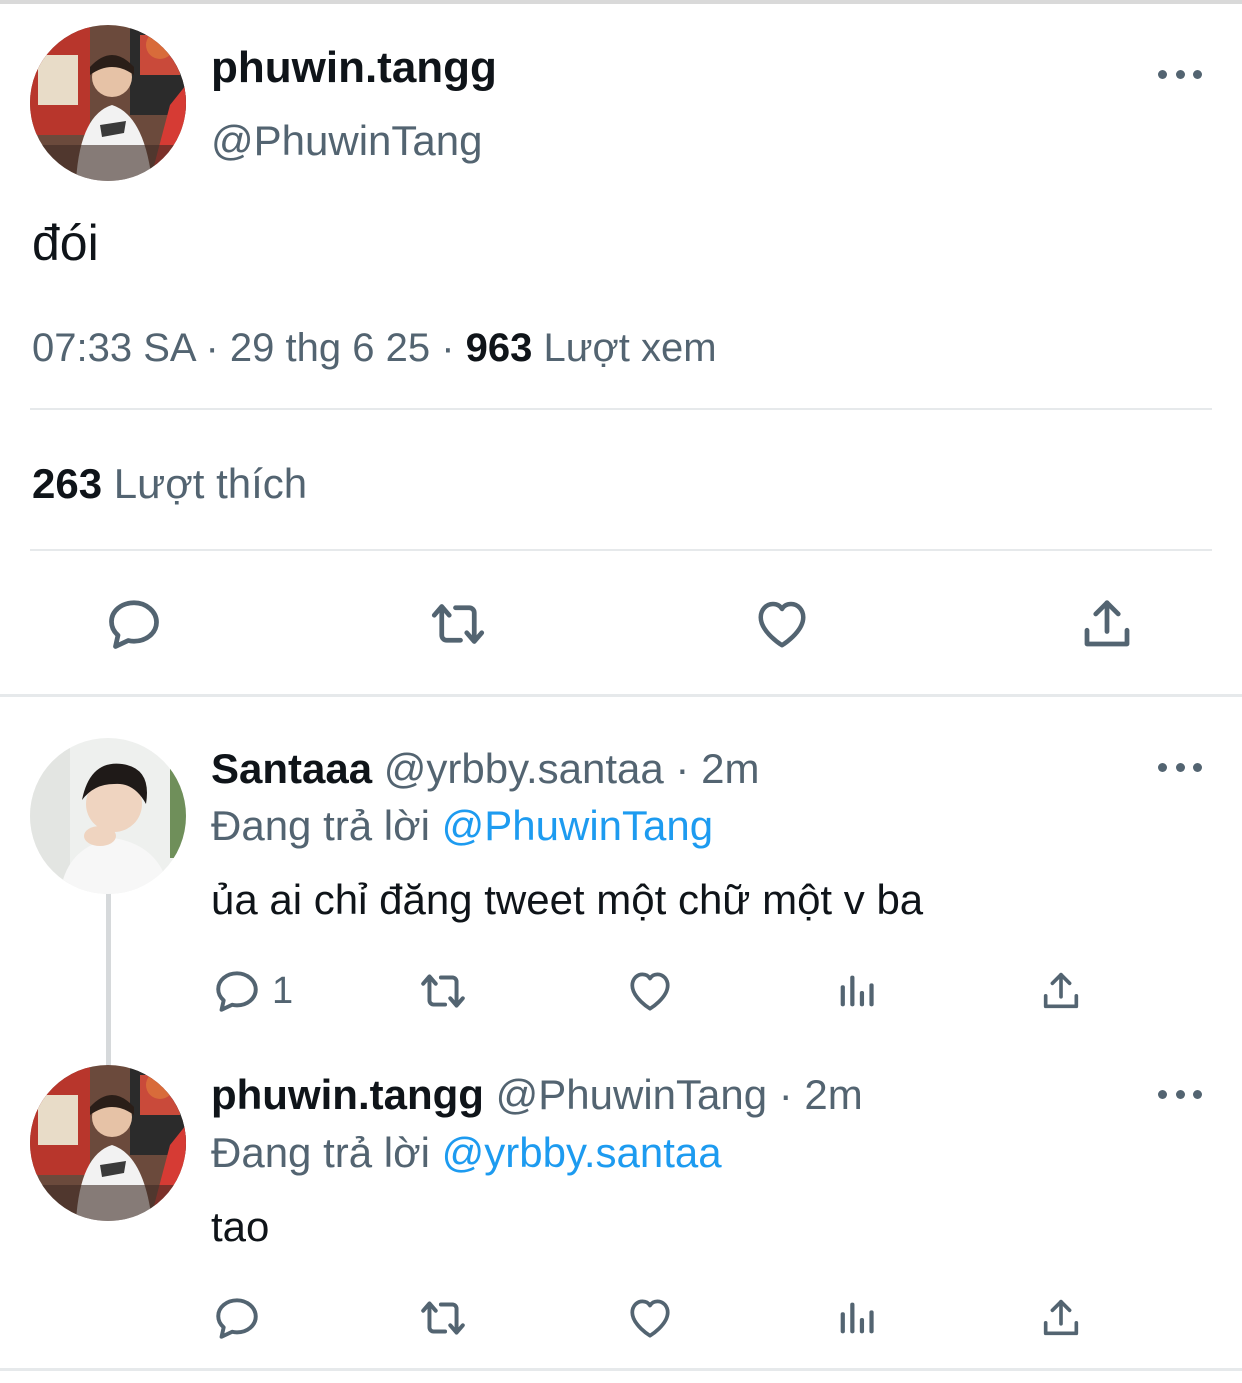  Describe the element at coordinates (108, 103) in the screenshot. I see `author-avatar` at that location.